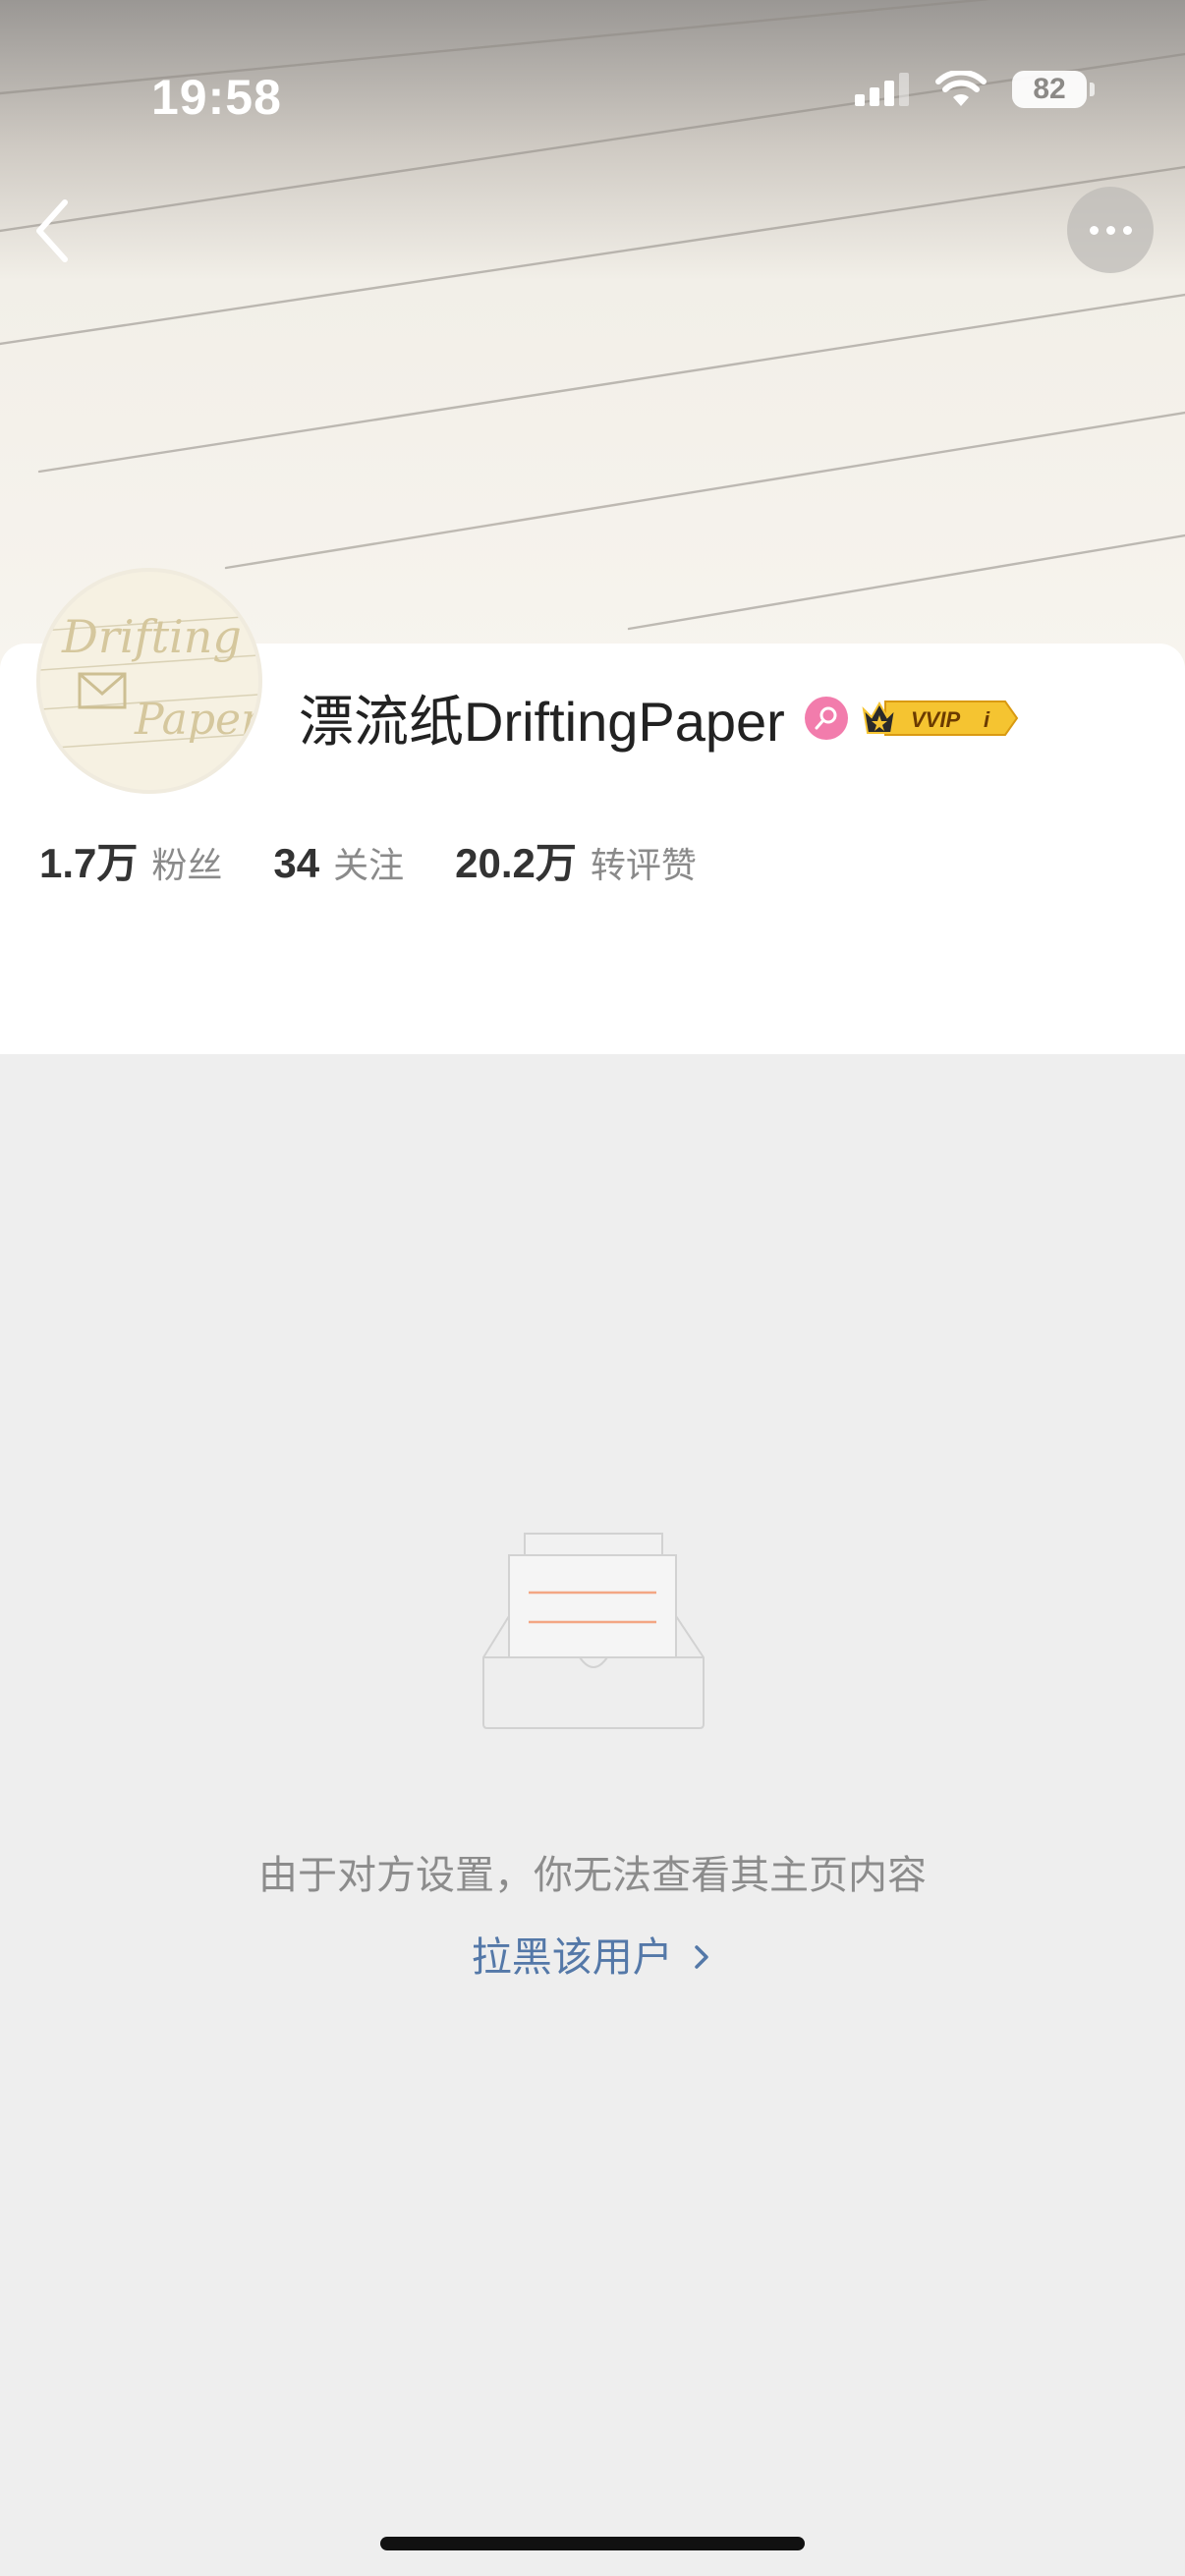 Image resolution: width=1185 pixels, height=2576 pixels. I want to click on home-indicator, so click(592, 2543).